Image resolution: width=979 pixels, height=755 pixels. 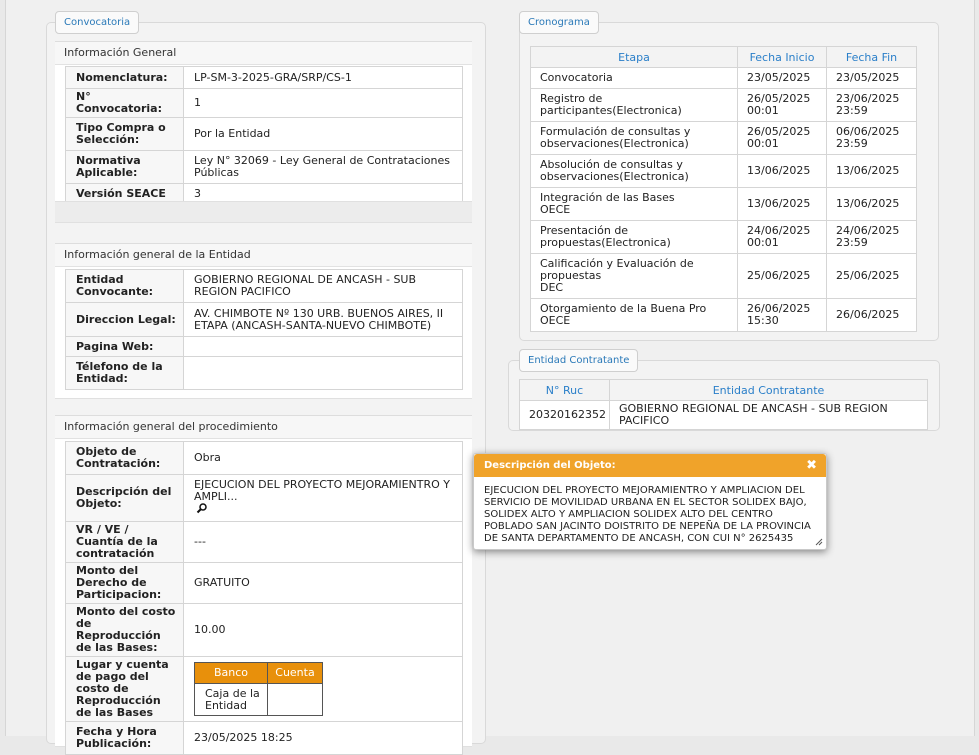 I want to click on tab-entidad-contratante: Entidad Contratante, so click(x=579, y=360).